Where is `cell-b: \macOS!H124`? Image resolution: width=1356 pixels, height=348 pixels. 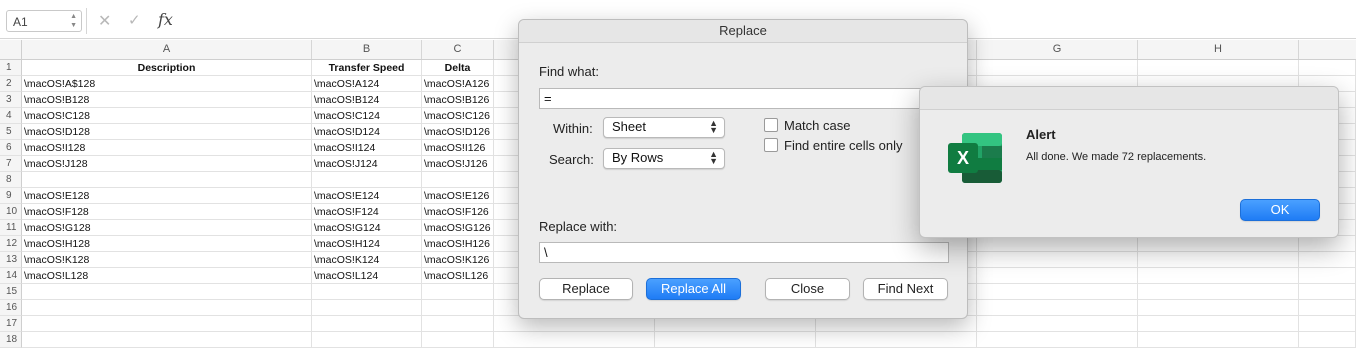 cell-b: \macOS!H124 is located at coordinates (367, 244).